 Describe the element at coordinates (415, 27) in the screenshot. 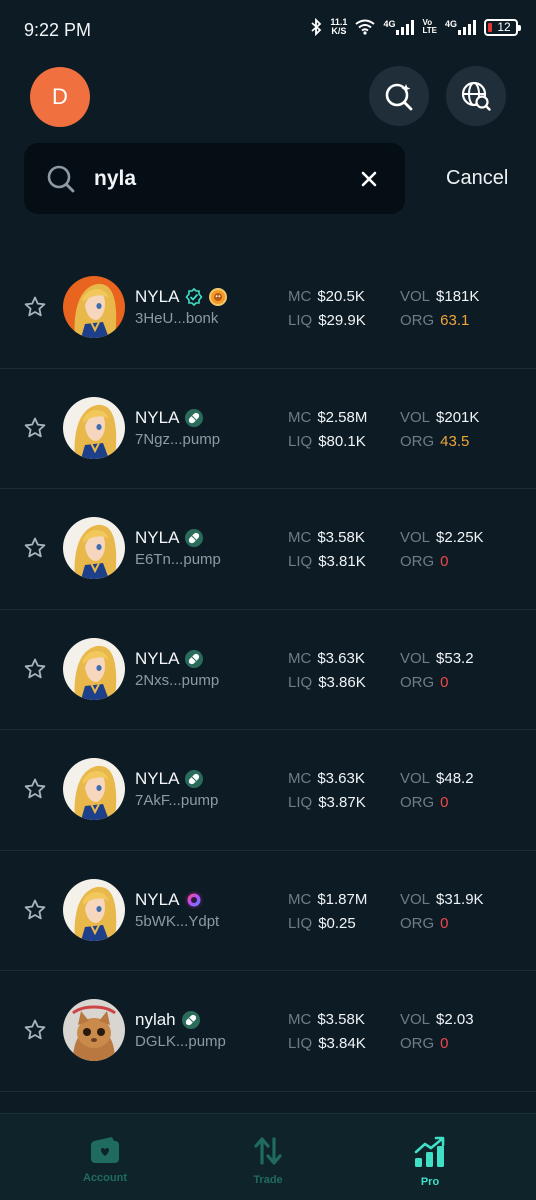

I see `status-icons: 11.1 K/S 4G Vo LTE 4G 12` at that location.